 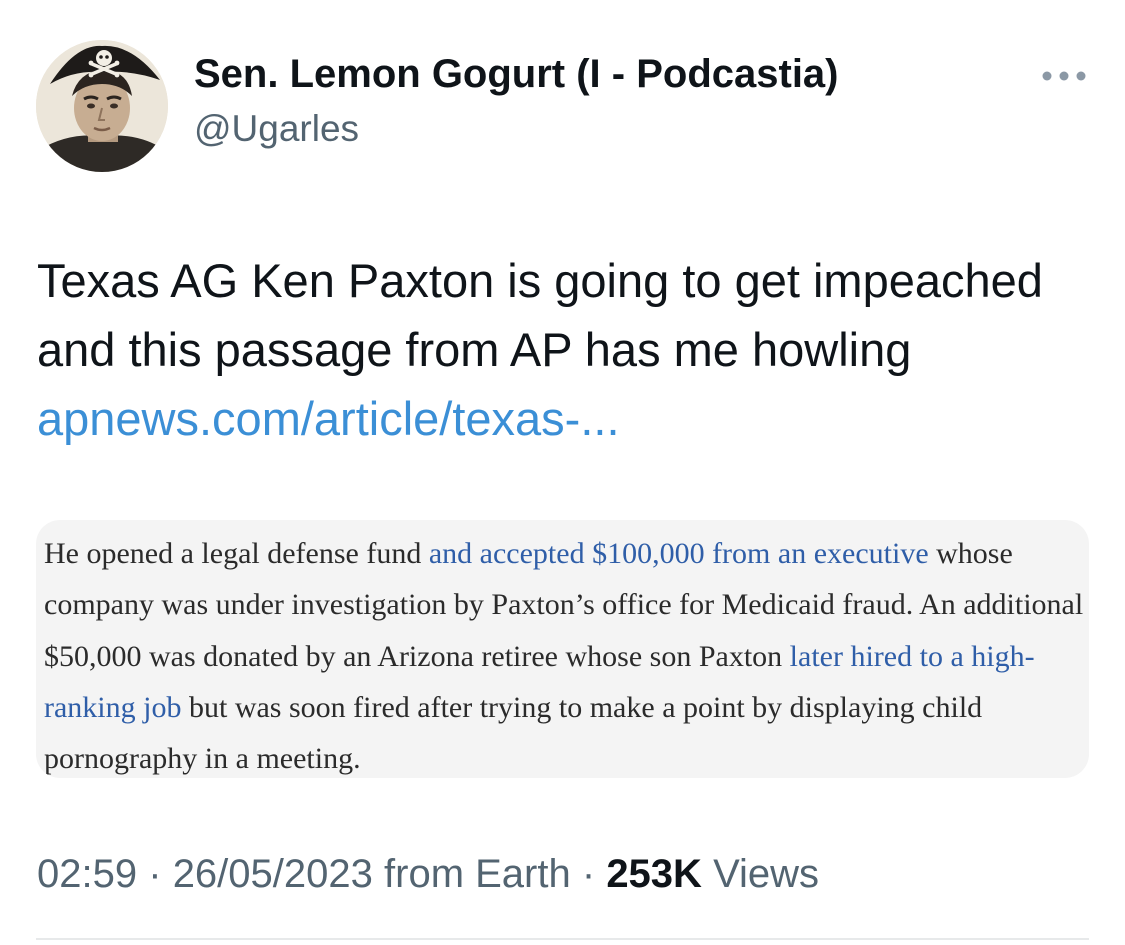 I want to click on quote-link-segment: and accepted $100,000 from an executive, so click(x=678, y=553).